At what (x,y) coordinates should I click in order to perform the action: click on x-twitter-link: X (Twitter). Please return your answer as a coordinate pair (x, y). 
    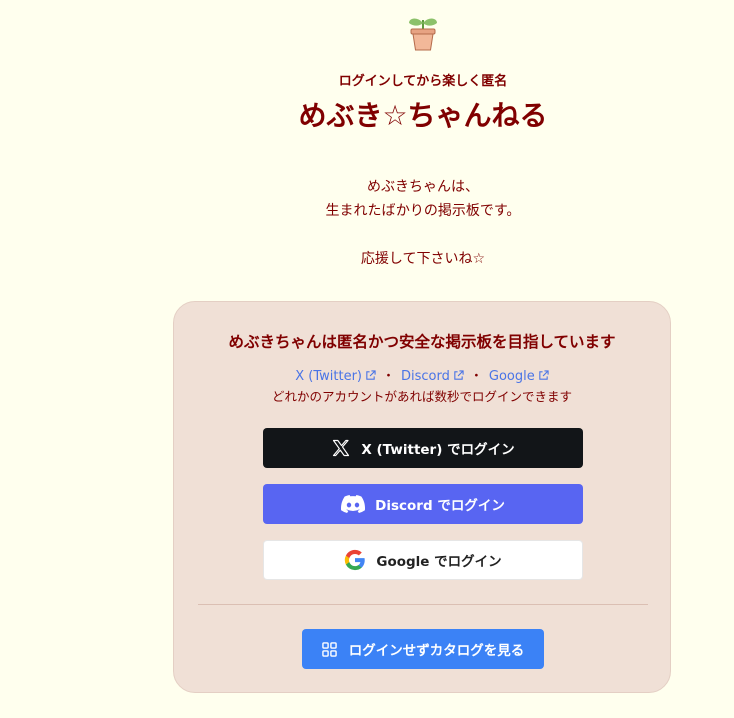
    Looking at the image, I should click on (335, 376).